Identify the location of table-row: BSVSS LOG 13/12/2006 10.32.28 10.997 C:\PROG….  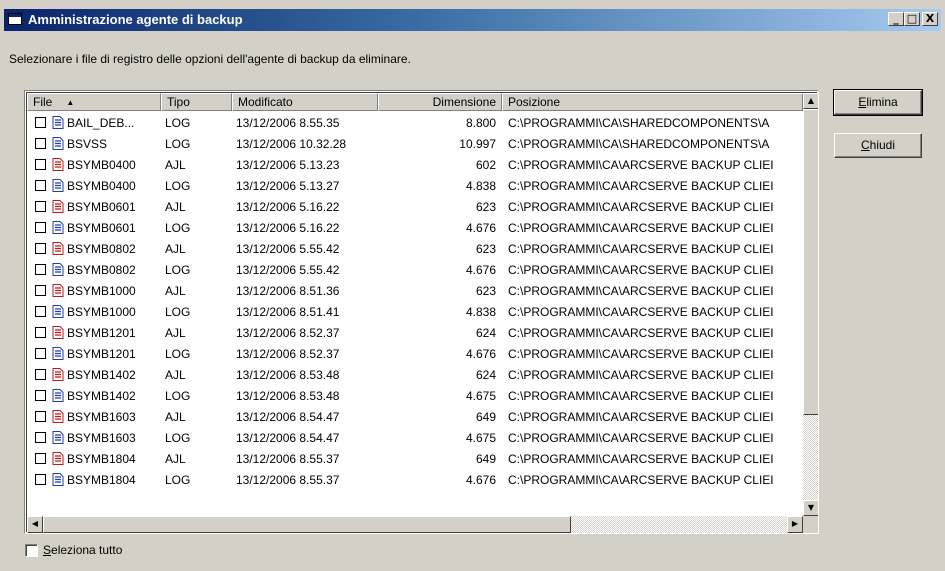
(415, 143).